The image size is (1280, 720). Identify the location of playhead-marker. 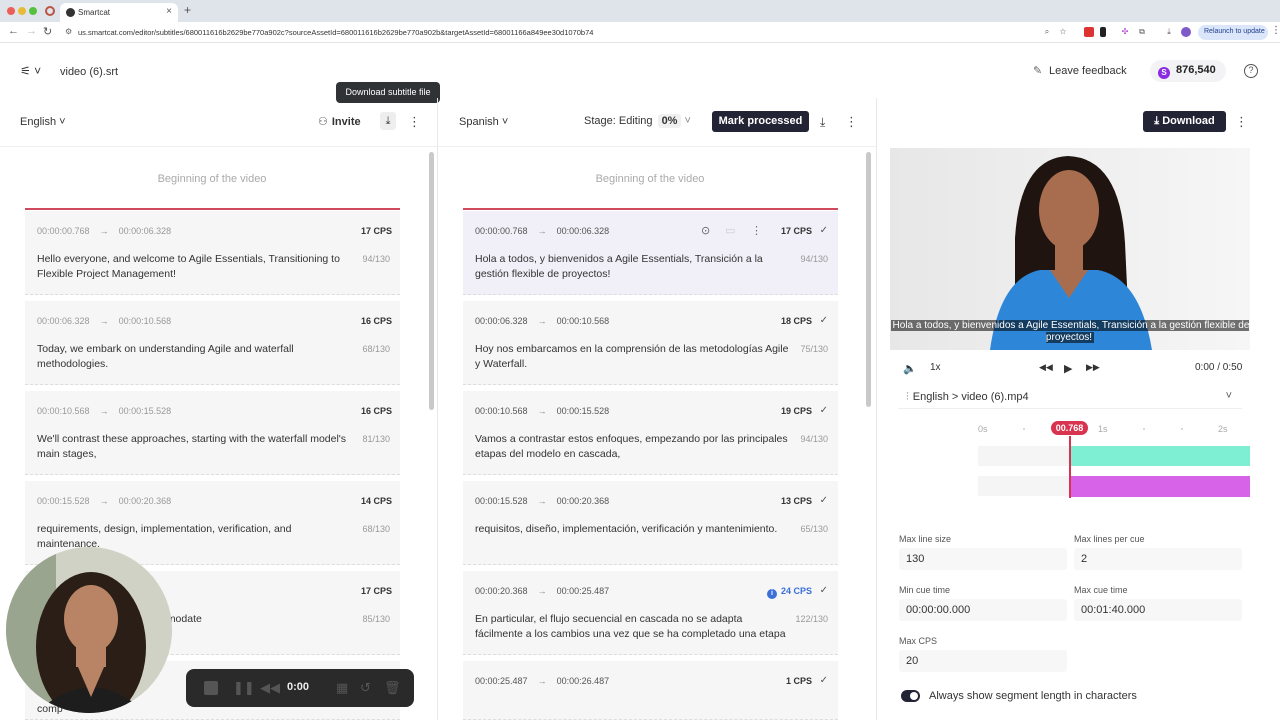
(212, 209).